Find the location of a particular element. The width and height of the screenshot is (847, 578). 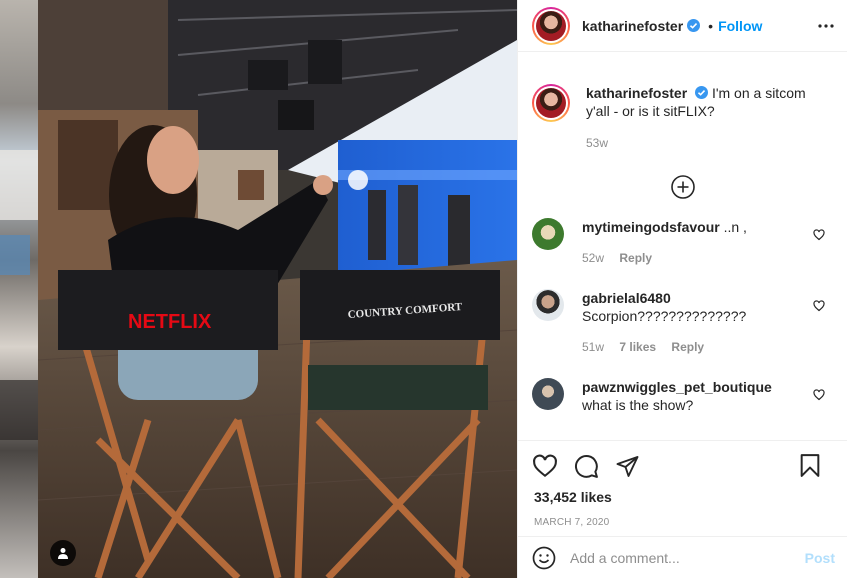

comment-username: mytimeingodsfavour is located at coordinates (651, 227).